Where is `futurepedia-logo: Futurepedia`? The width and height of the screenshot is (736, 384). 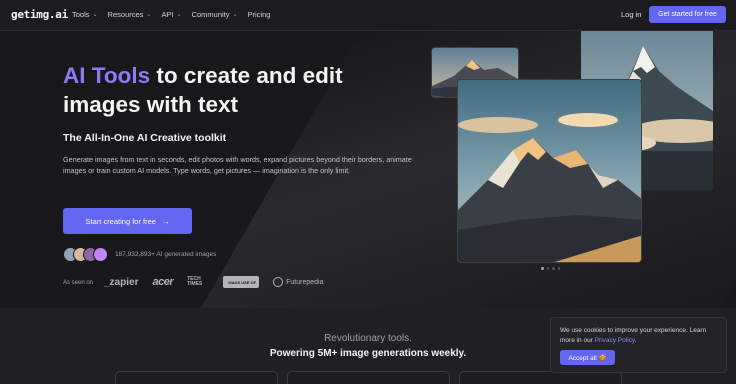
futurepedia-logo: Futurepedia is located at coordinates (298, 282).